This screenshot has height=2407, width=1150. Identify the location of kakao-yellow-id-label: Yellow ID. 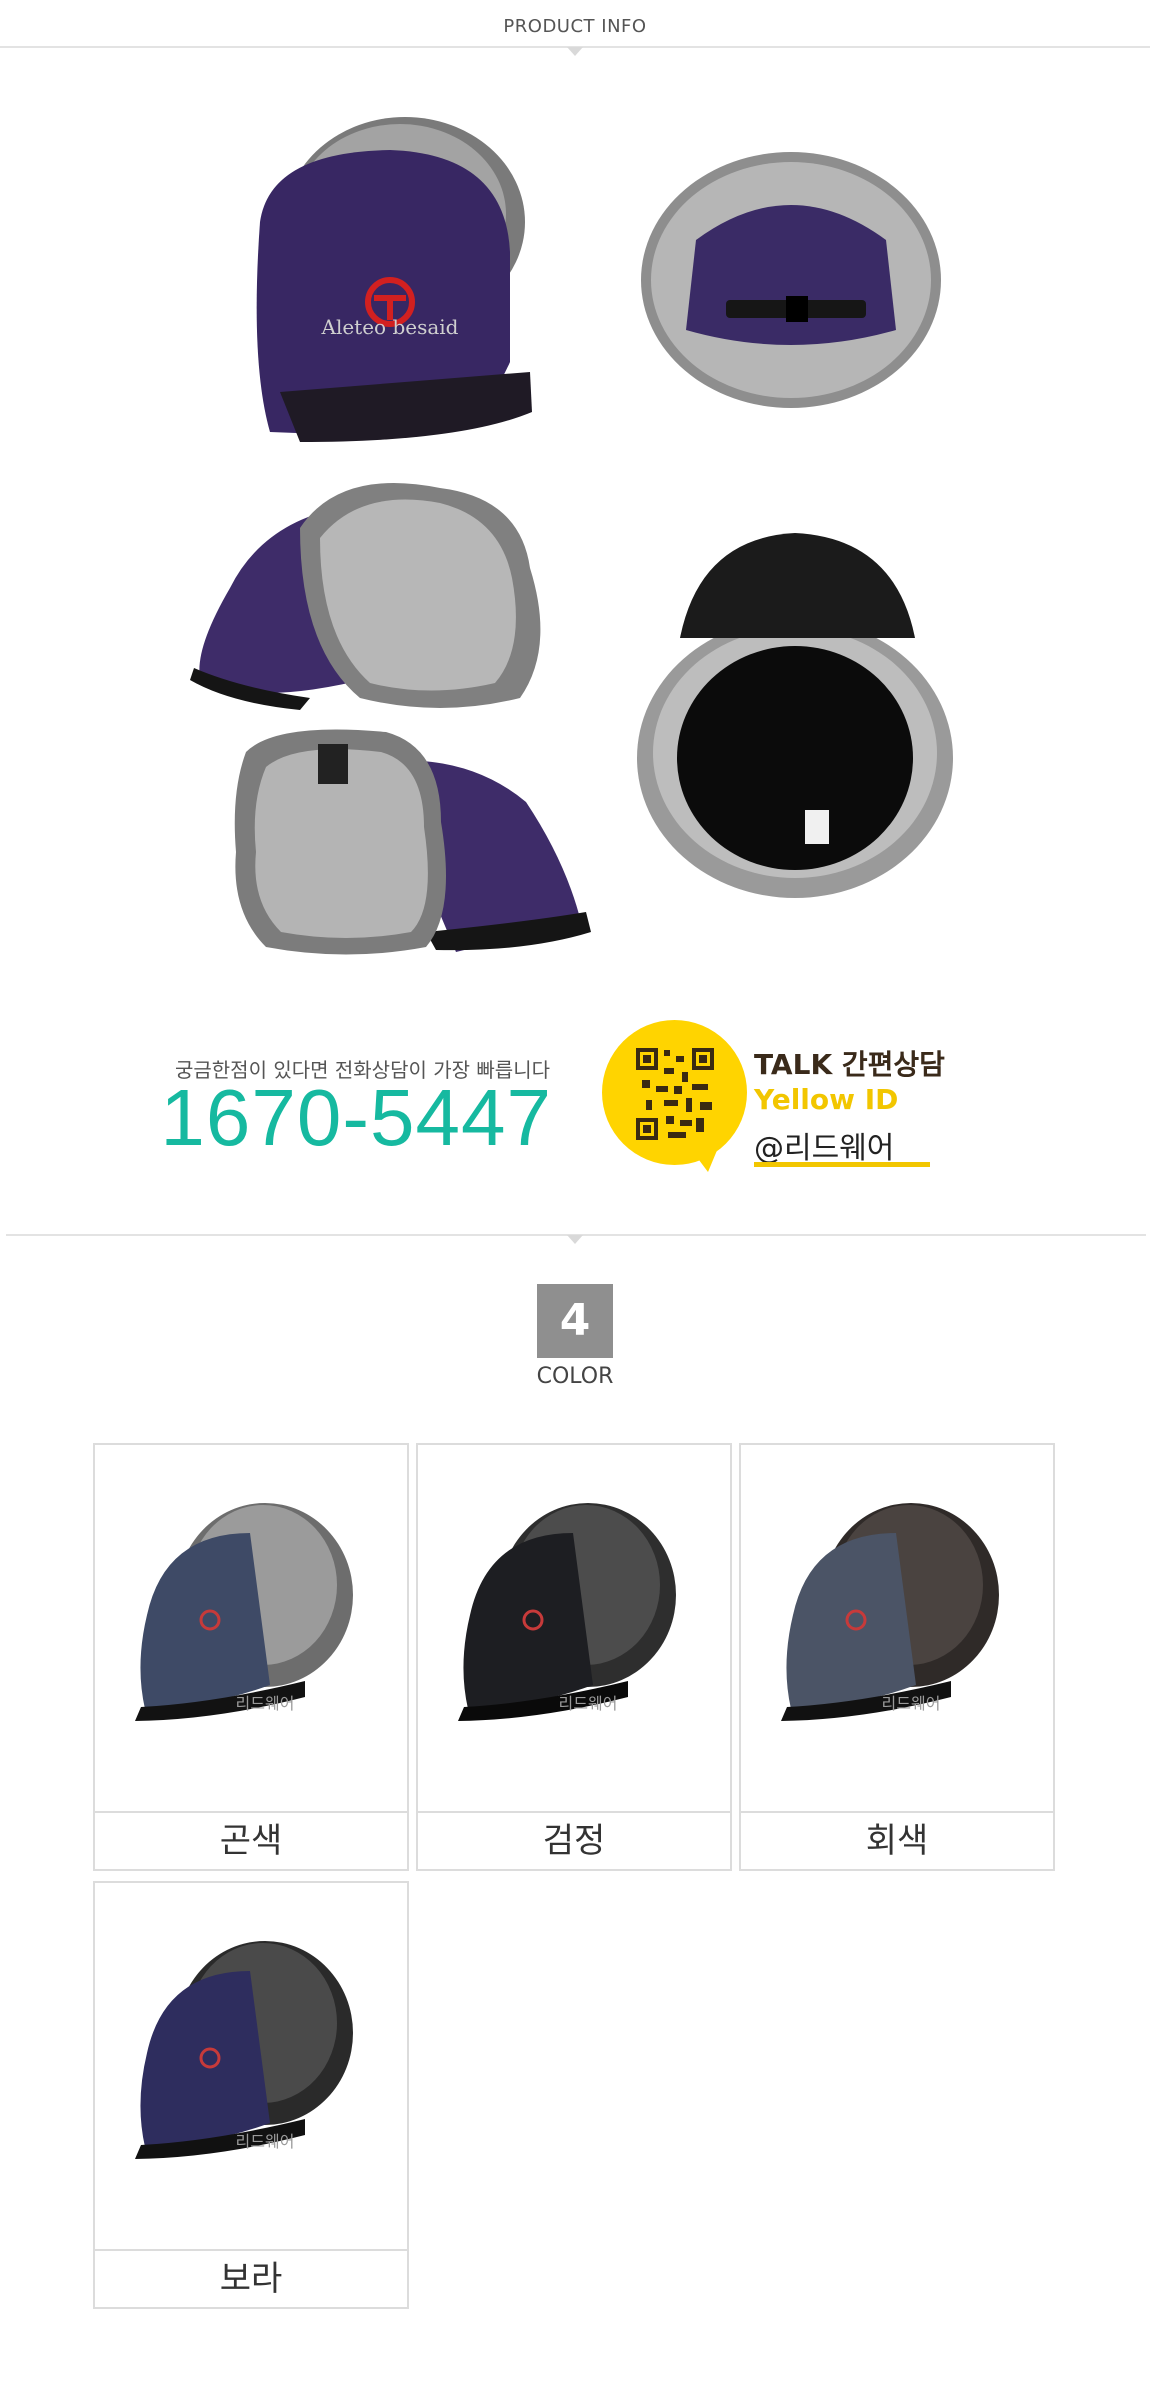
(826, 1099).